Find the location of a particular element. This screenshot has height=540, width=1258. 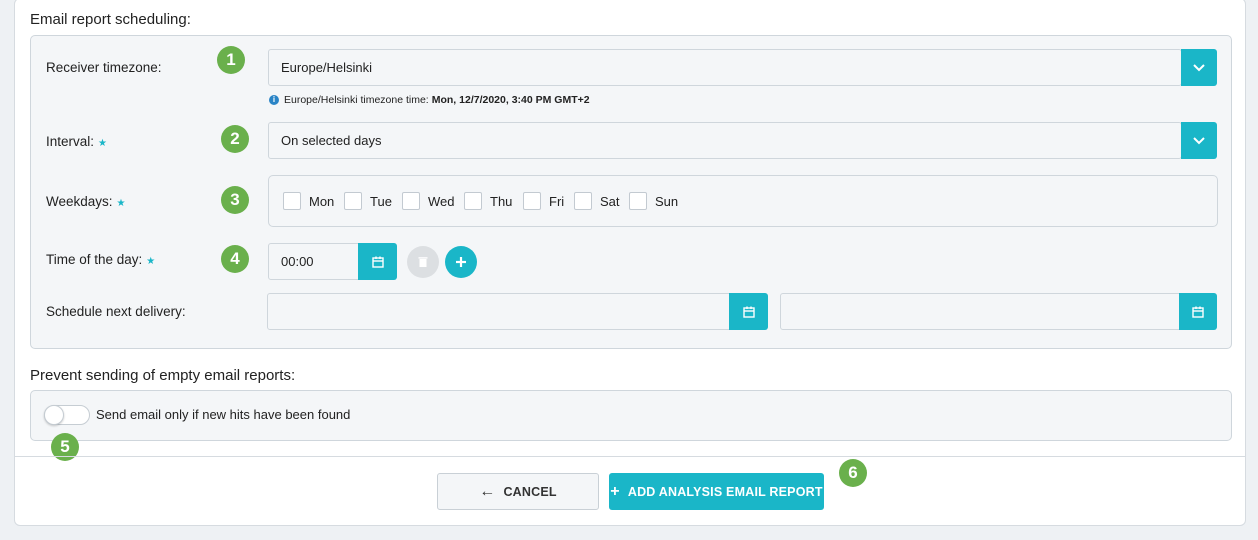

receiver-timezone-label: Receiver timezone: is located at coordinates (104, 67).